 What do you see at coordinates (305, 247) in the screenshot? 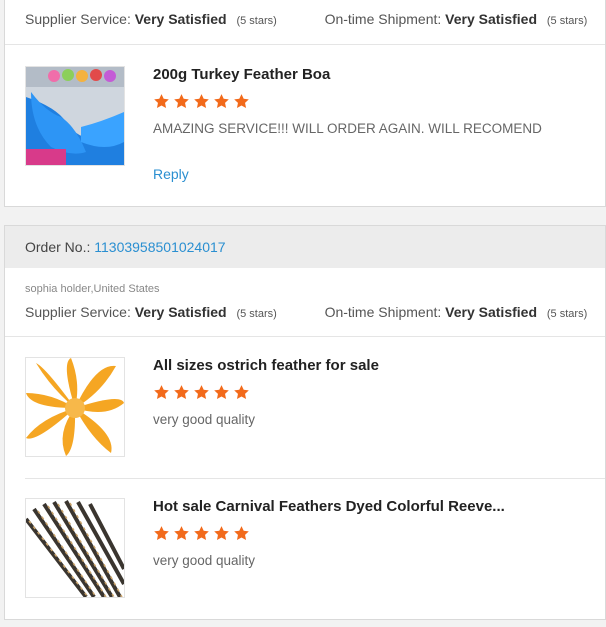
I see `order-bar: Order No.: 11303958501024017` at bounding box center [305, 247].